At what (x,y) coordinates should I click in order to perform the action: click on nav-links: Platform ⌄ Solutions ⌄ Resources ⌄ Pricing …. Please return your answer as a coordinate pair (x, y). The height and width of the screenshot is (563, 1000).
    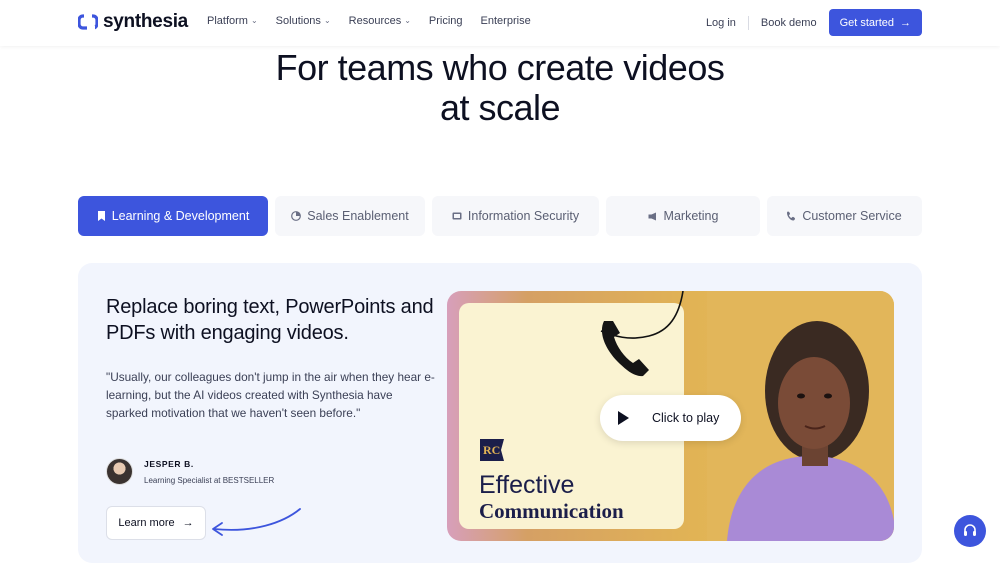
    Looking at the image, I should click on (369, 21).